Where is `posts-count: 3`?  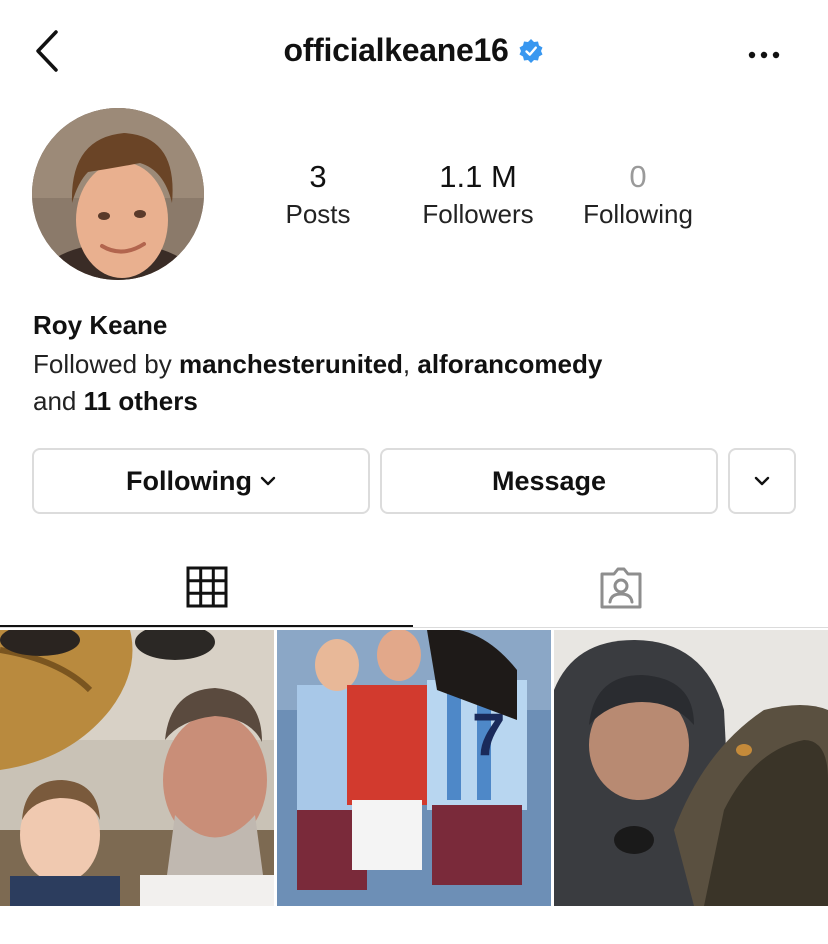 posts-count: 3 is located at coordinates (318, 176).